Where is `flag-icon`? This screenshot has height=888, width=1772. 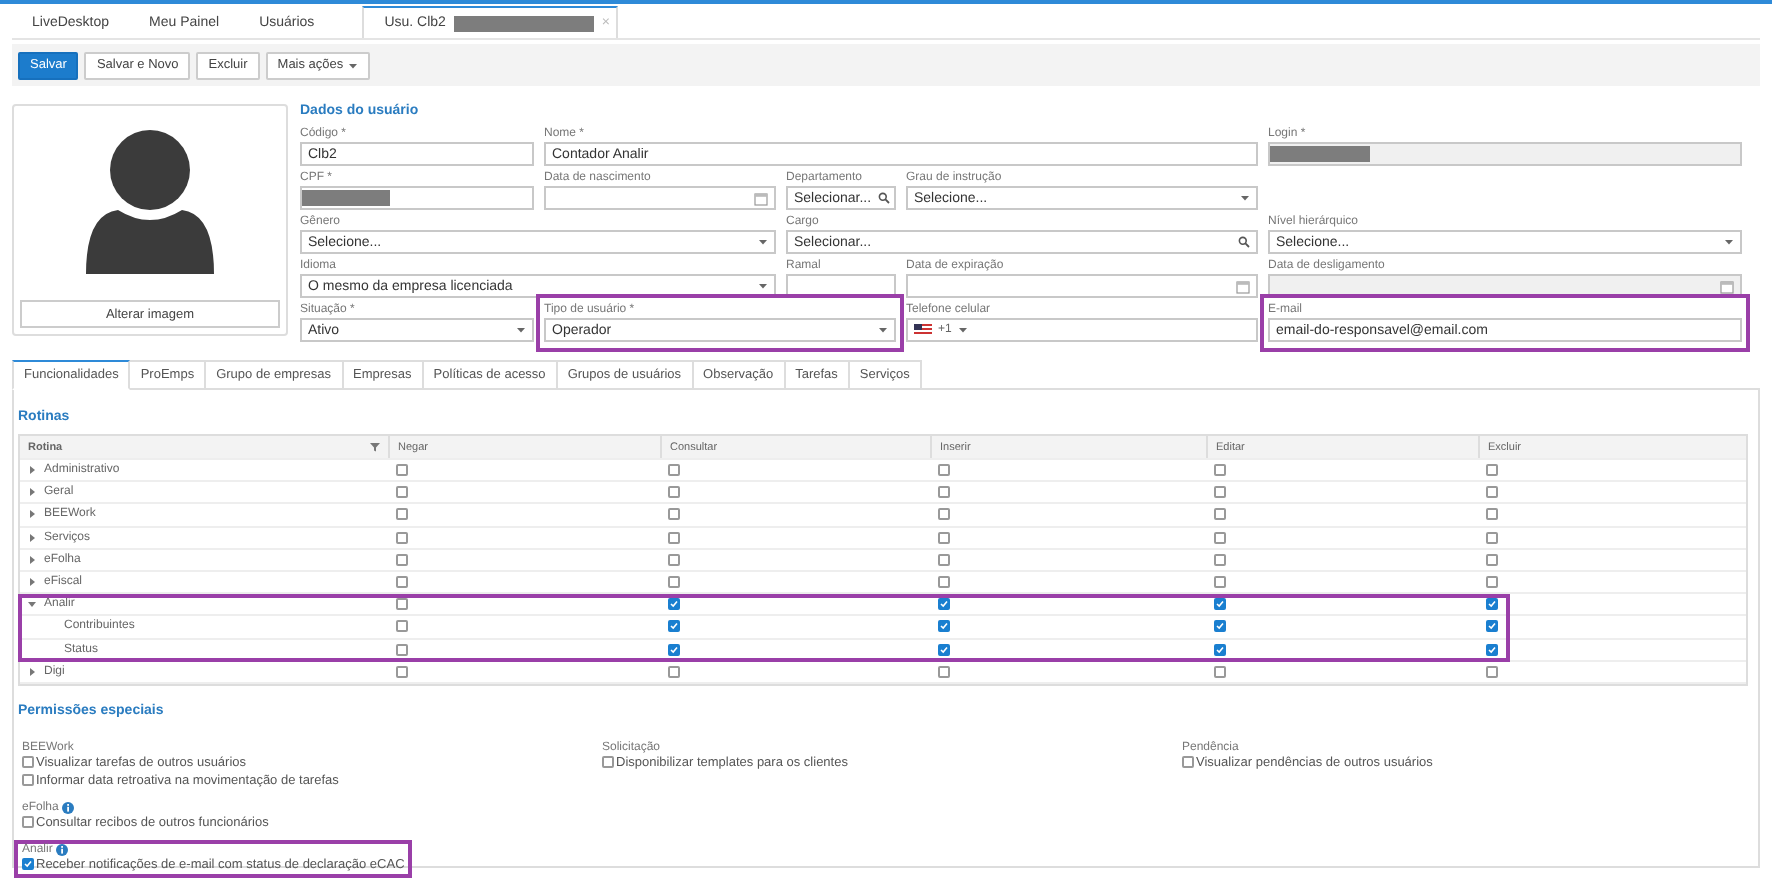 flag-icon is located at coordinates (923, 330).